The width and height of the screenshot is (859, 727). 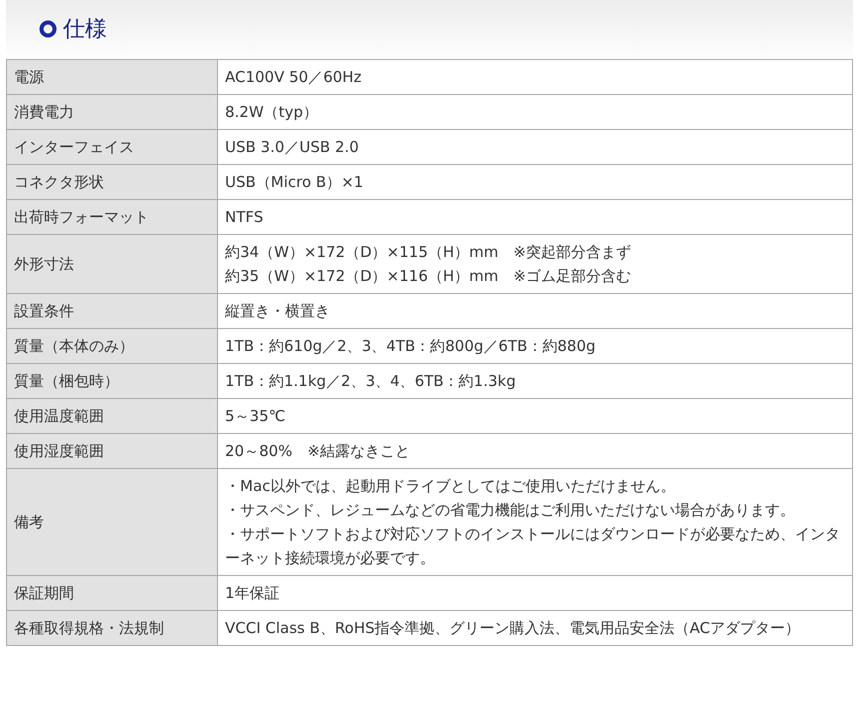 I want to click on cell-text: USB（Micro B）×1, so click(x=294, y=182).